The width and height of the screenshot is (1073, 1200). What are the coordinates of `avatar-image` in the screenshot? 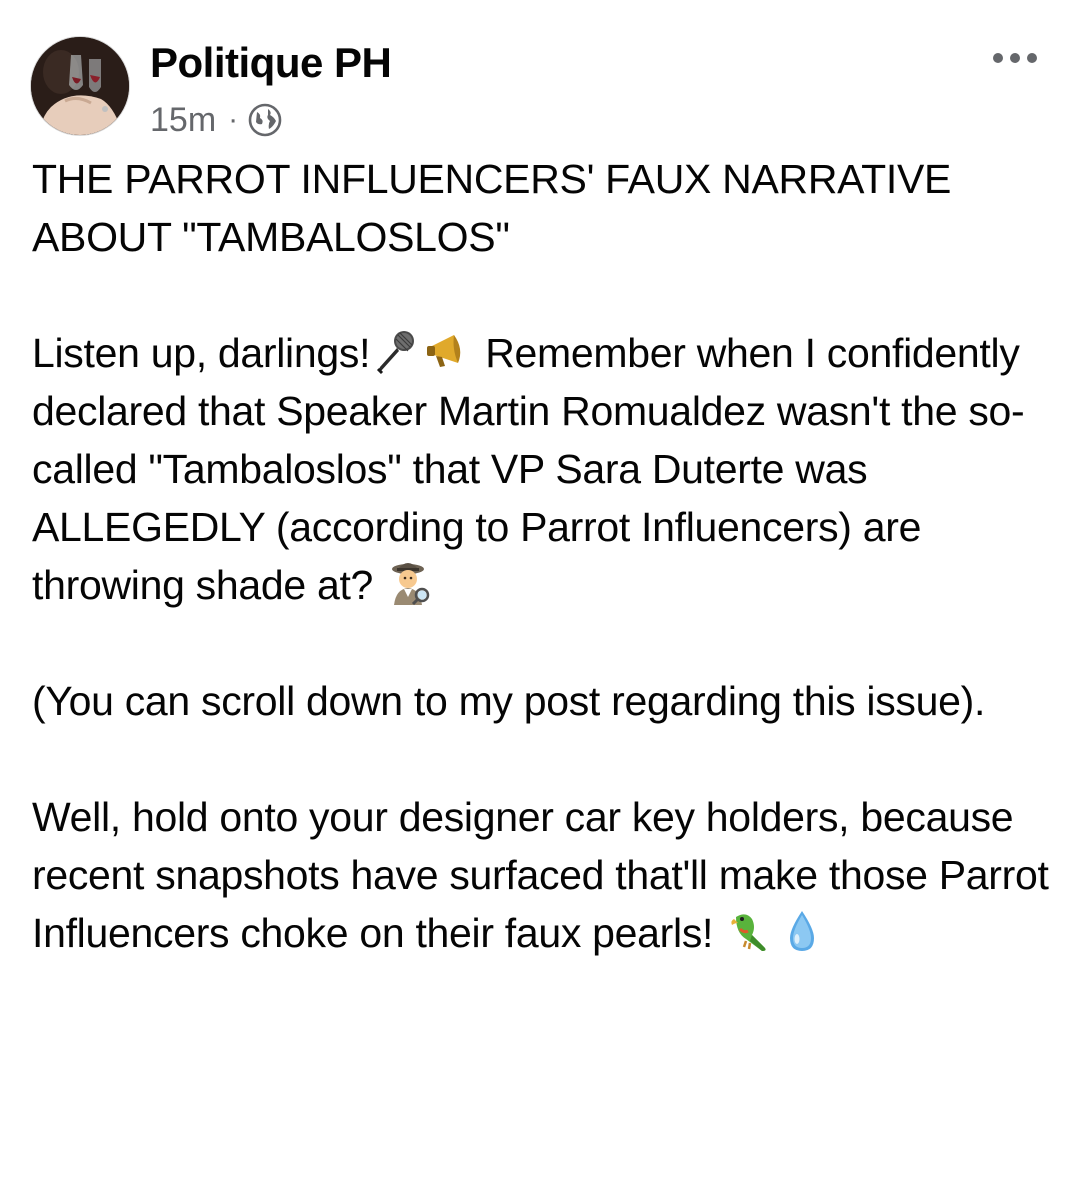 It's located at (80, 86).